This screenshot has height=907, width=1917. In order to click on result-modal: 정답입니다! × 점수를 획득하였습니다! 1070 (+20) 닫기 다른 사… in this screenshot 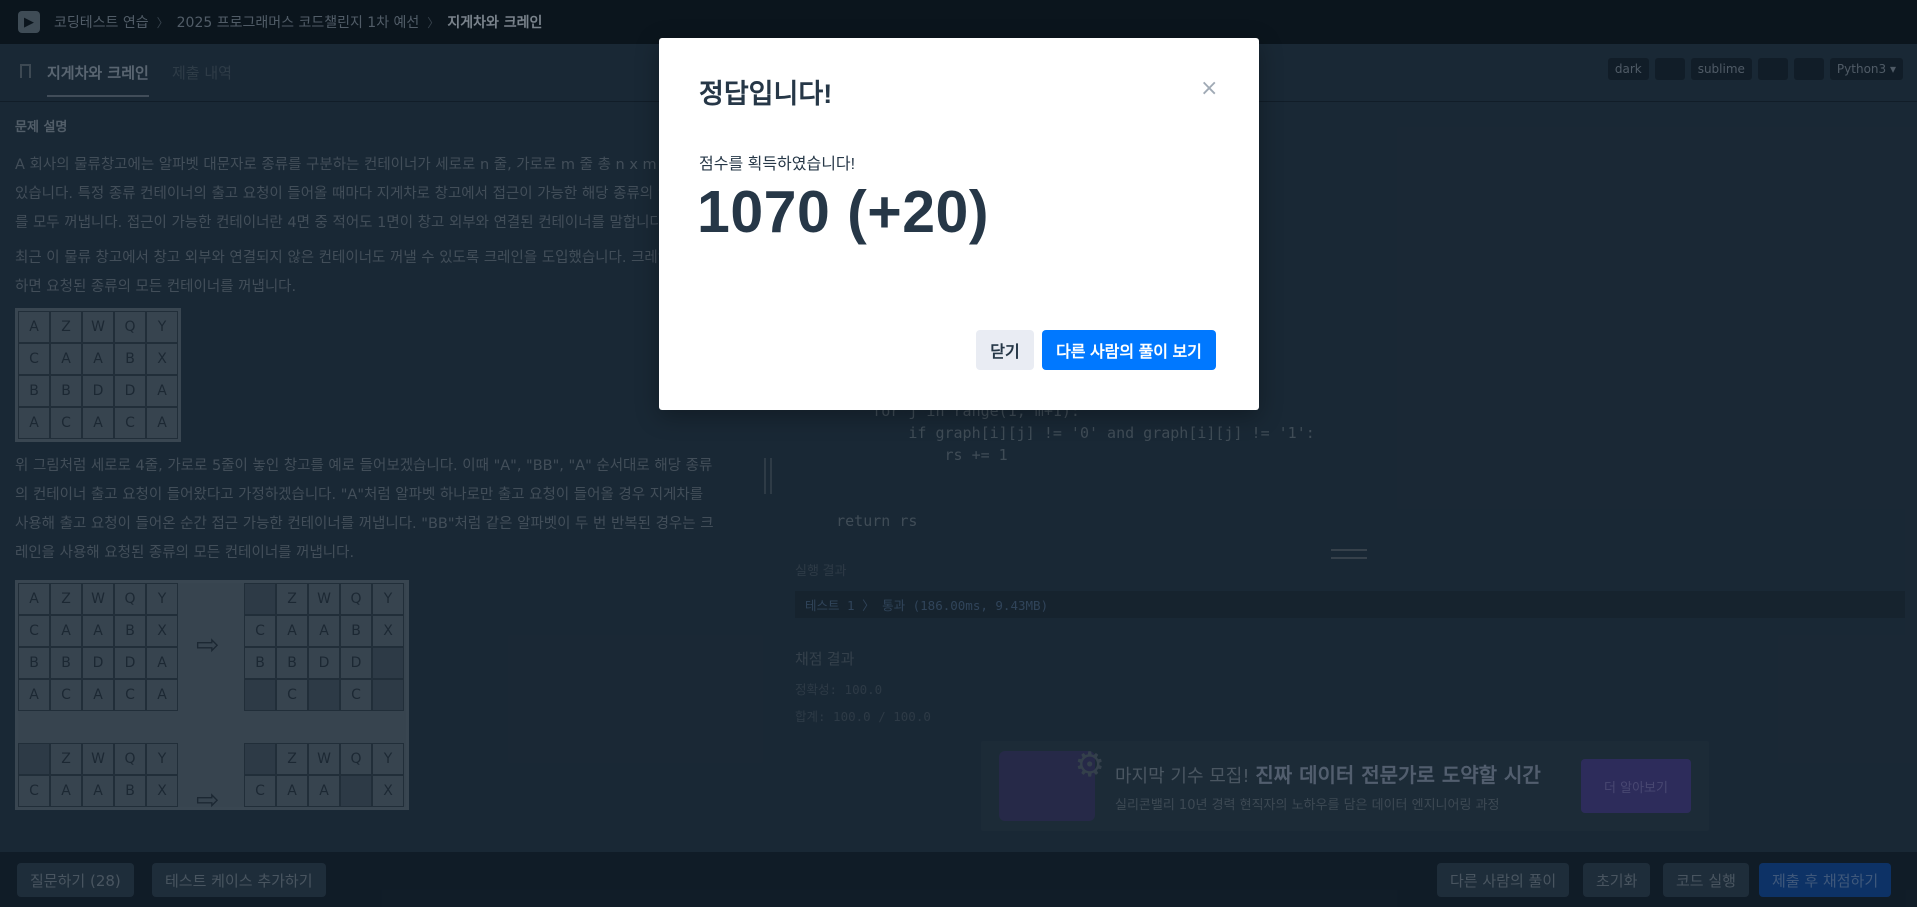, I will do `click(959, 224)`.